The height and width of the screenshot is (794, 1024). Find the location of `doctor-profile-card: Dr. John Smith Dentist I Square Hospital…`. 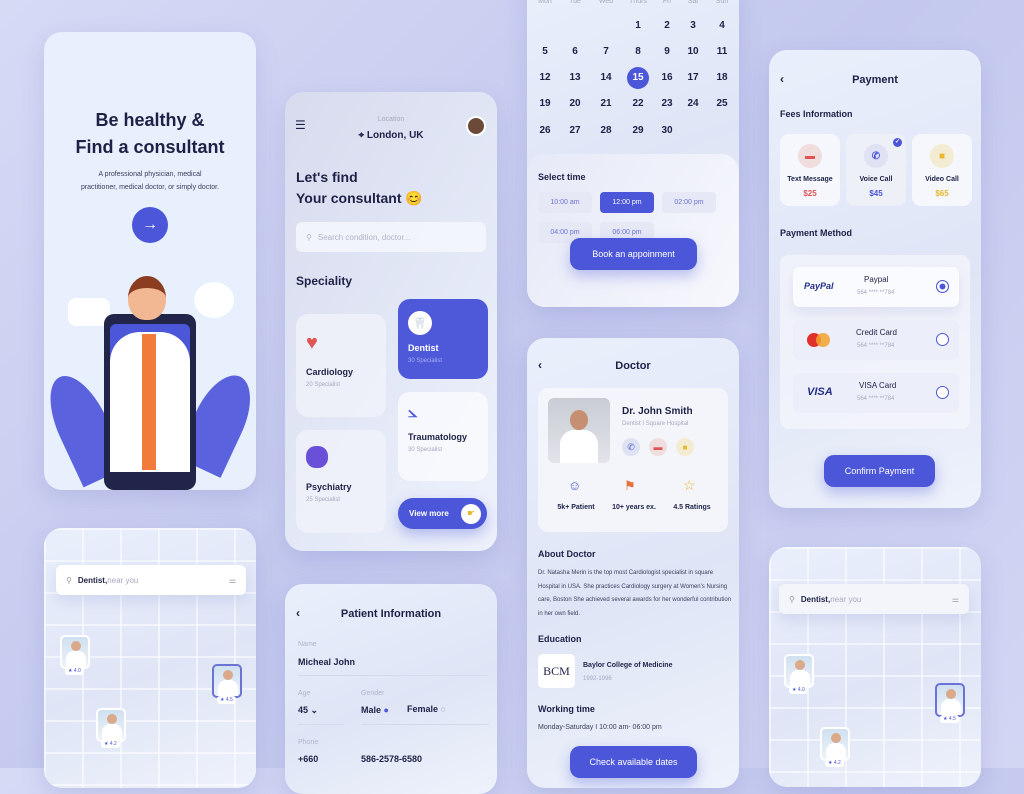

doctor-profile-card: Dr. John Smith Dentist I Square Hospital… is located at coordinates (633, 460).